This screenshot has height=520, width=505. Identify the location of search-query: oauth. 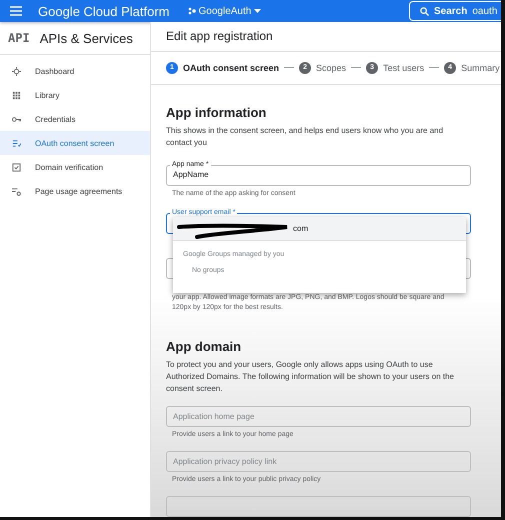
(485, 11).